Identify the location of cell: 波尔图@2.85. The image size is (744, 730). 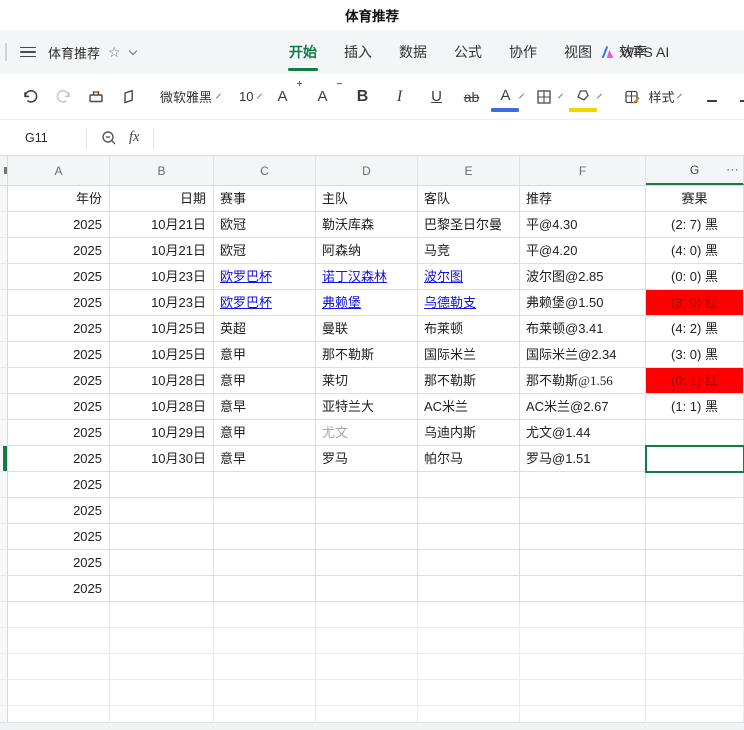
(583, 277).